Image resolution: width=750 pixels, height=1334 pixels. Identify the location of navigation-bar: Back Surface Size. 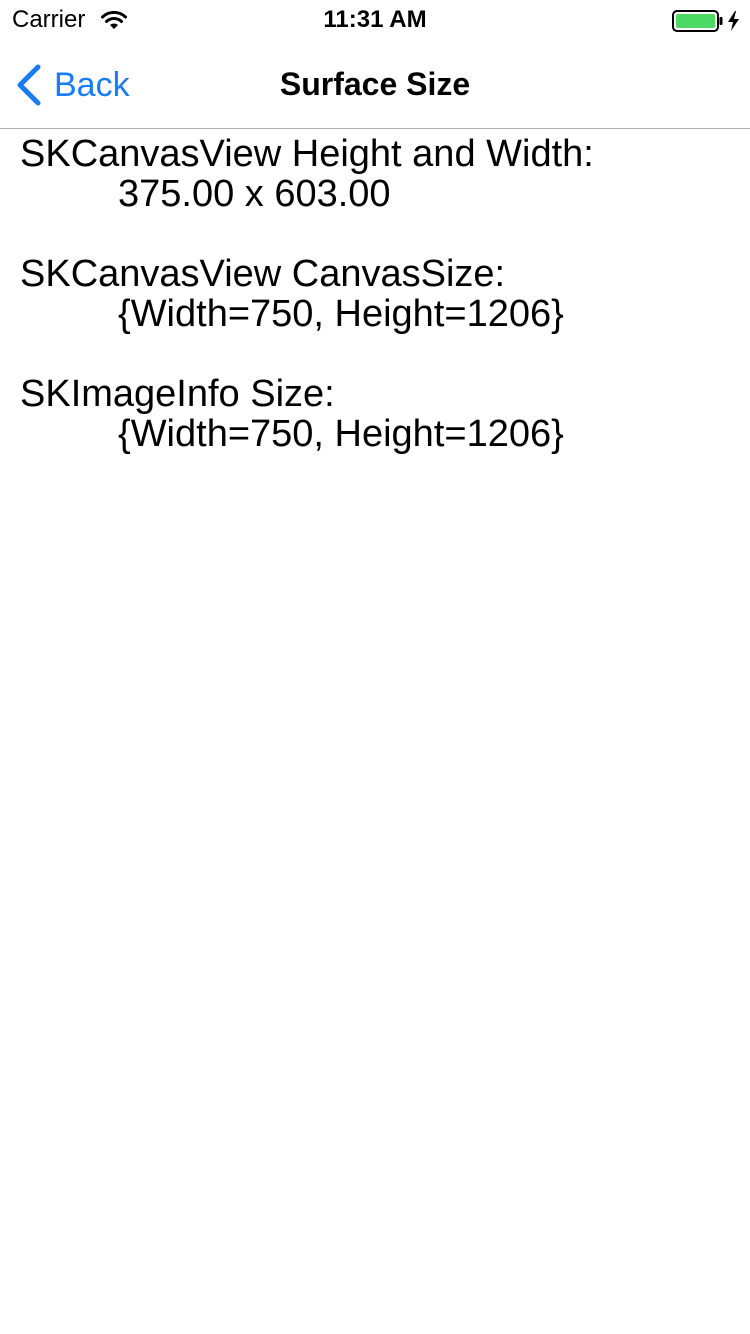
(375, 84).